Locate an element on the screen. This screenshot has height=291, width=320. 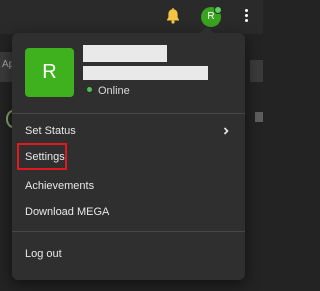
background-block is located at coordinates (256, 71).